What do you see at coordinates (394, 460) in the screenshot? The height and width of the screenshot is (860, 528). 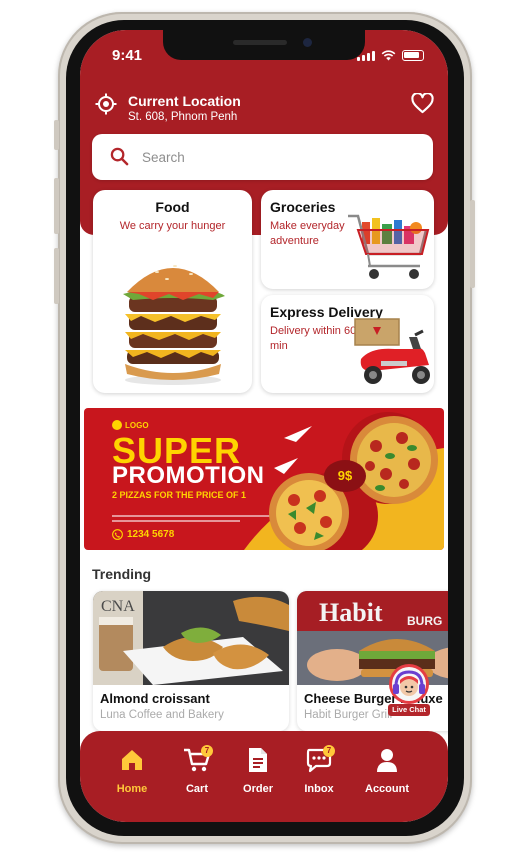 I see `pizza-image-large` at bounding box center [394, 460].